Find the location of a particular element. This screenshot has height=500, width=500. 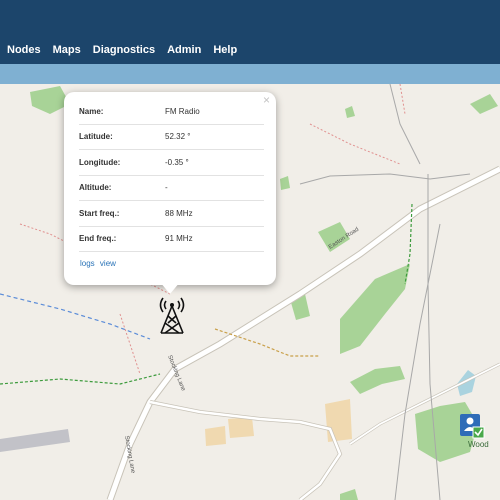

label-start-freq: Start freq.: is located at coordinates (99, 213).